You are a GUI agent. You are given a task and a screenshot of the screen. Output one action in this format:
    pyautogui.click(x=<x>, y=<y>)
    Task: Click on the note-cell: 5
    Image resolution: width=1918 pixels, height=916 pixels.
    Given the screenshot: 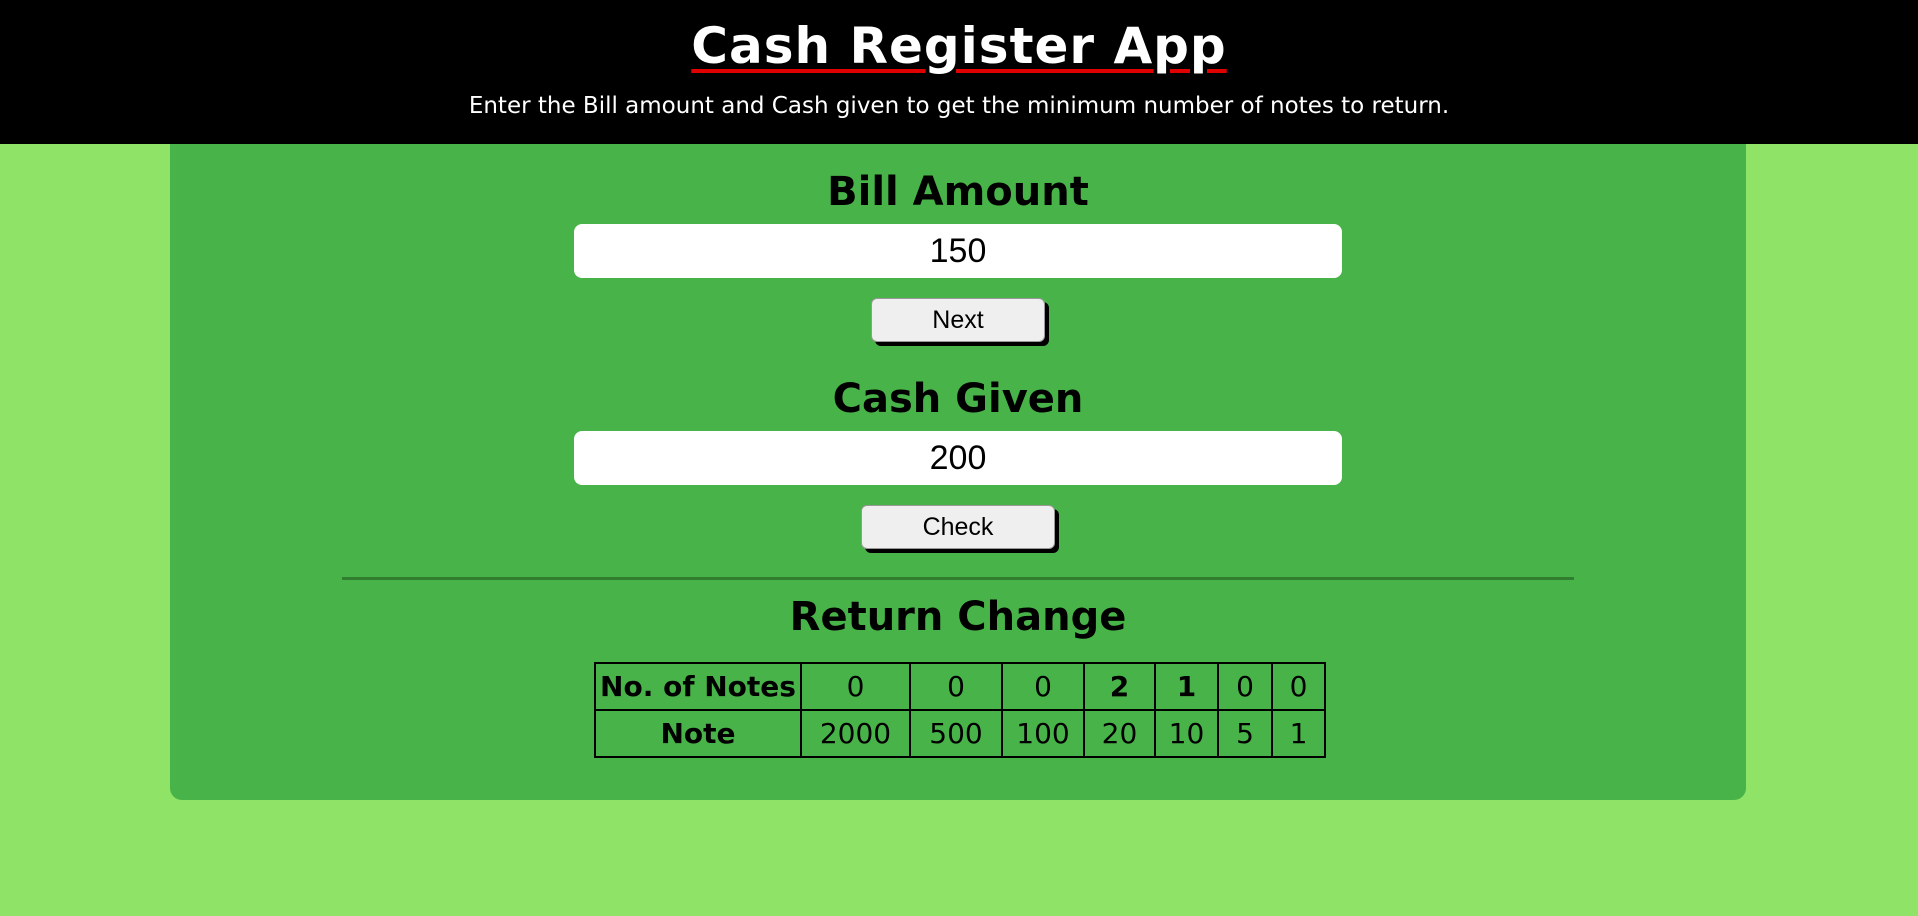 What is the action you would take?
    pyautogui.click(x=1245, y=733)
    